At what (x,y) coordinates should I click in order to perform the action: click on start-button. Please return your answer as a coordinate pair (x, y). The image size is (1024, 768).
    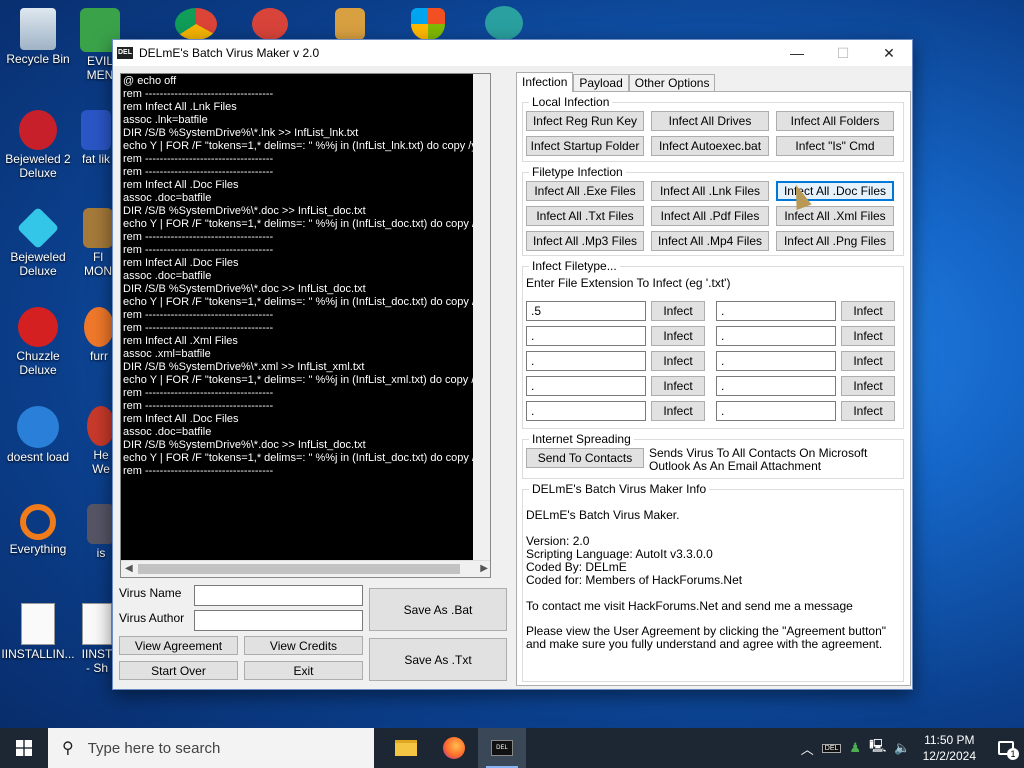
    Looking at the image, I should click on (24, 748).